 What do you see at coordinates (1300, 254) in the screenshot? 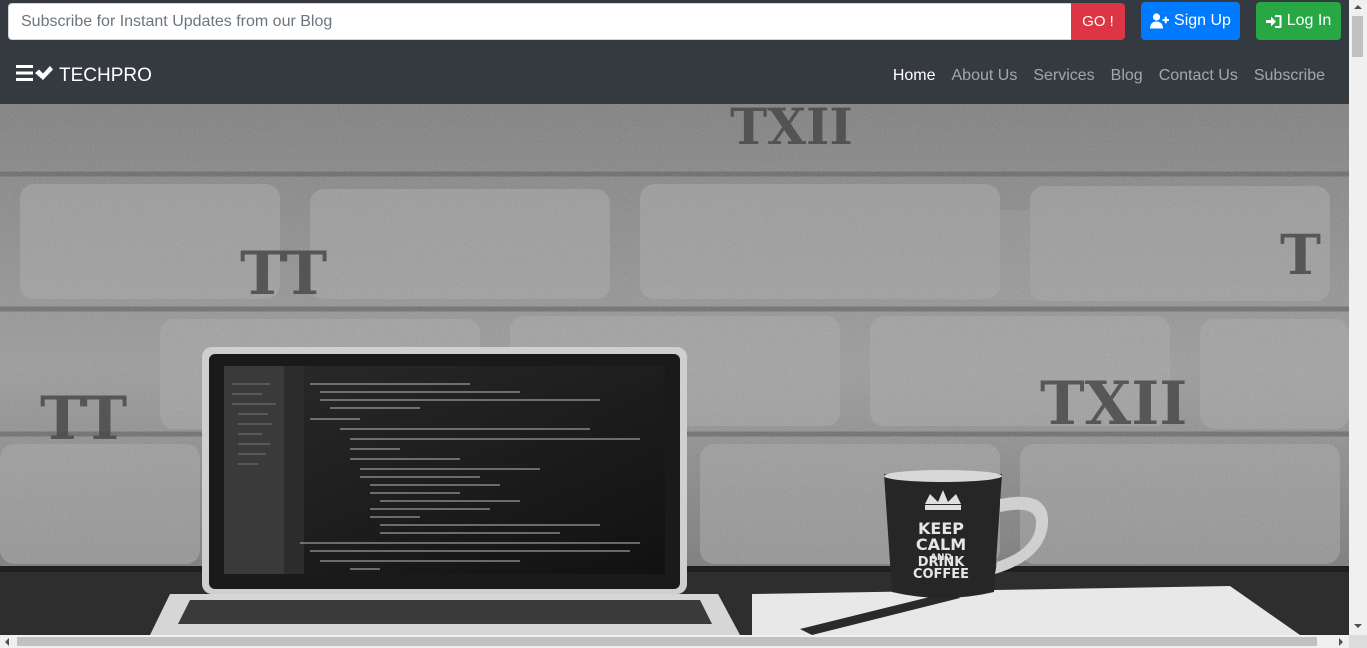
I see `svg-text: T` at bounding box center [1300, 254].